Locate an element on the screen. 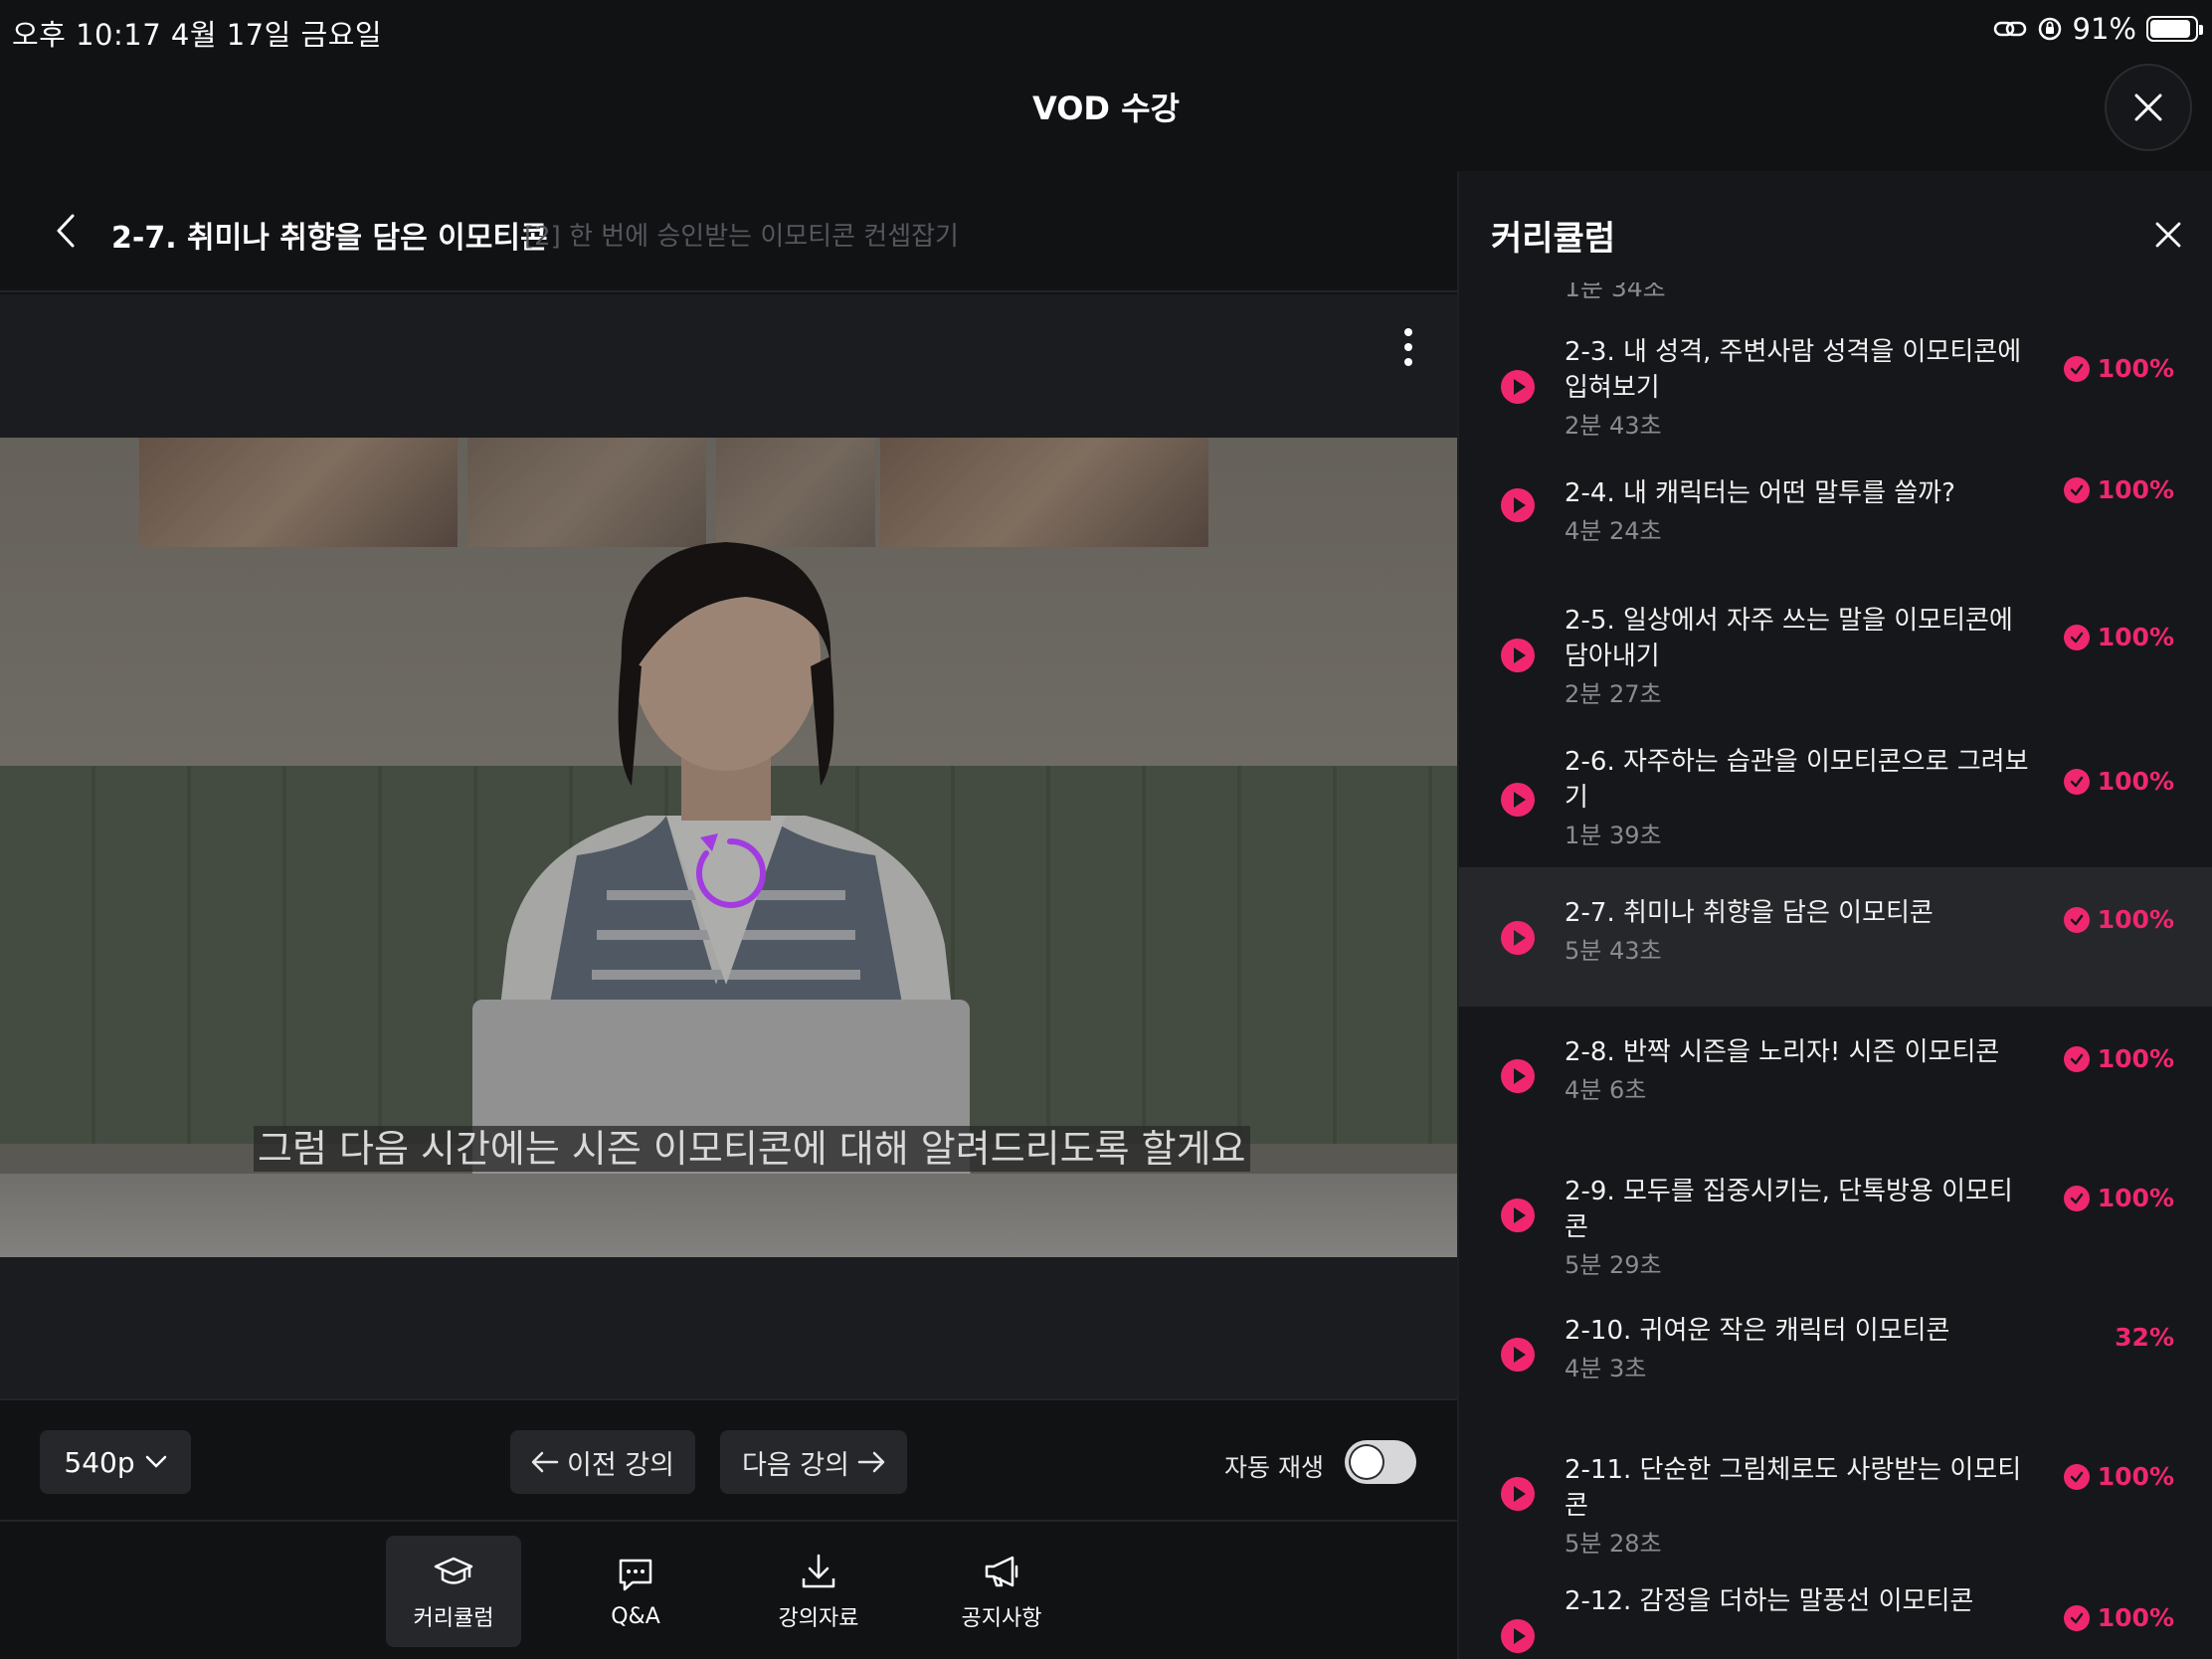 The height and width of the screenshot is (1659, 2212). curriculum-item: 2-10. 귀여운 작은 캐릭터 이모티콘 4분 3초 32% is located at coordinates (1835, 1354).